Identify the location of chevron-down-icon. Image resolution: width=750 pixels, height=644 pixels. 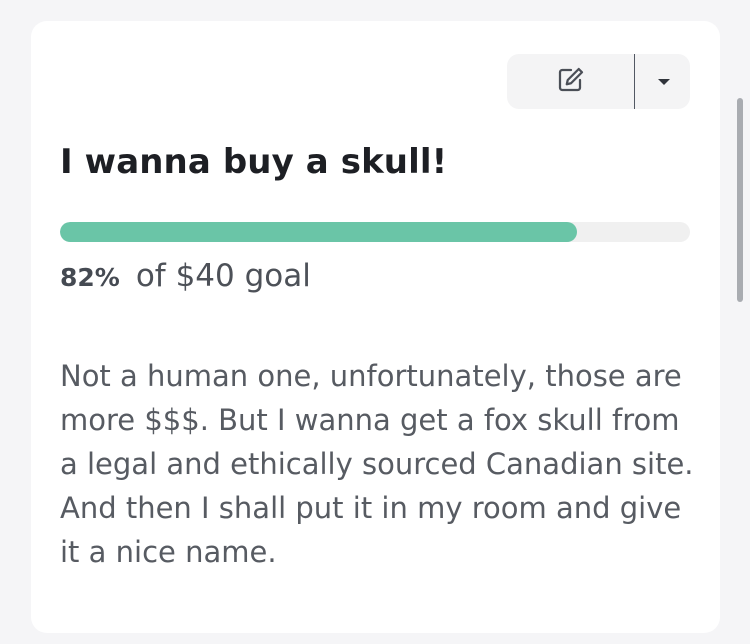
(663, 81).